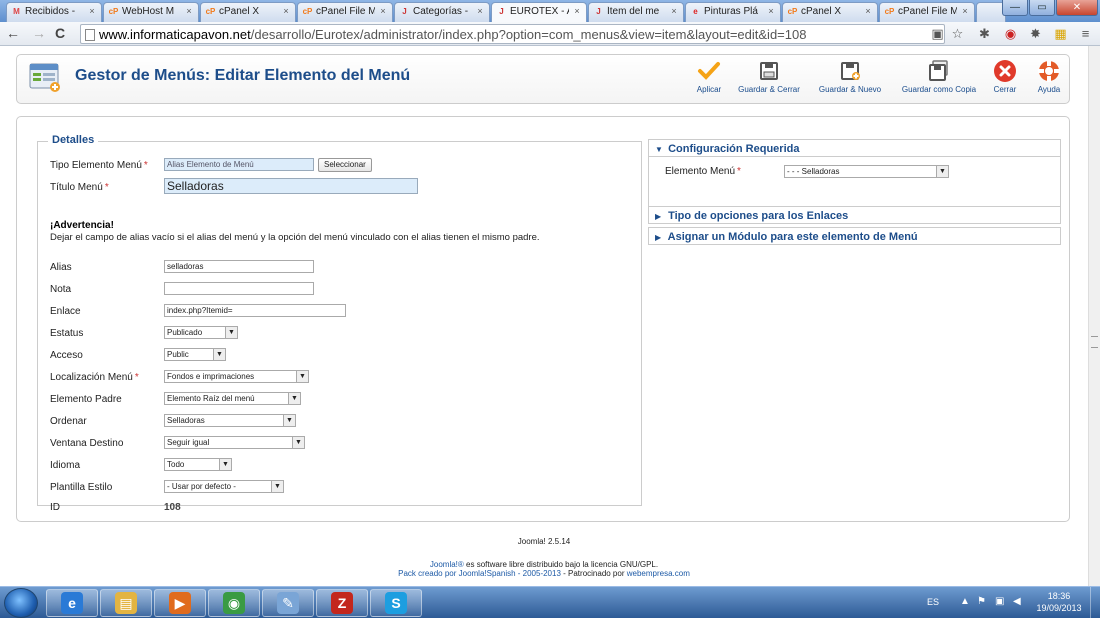 This screenshot has width=1100, height=618. What do you see at coordinates (255, 310) in the screenshot?
I see `link-input: index.php?Itemid=` at bounding box center [255, 310].